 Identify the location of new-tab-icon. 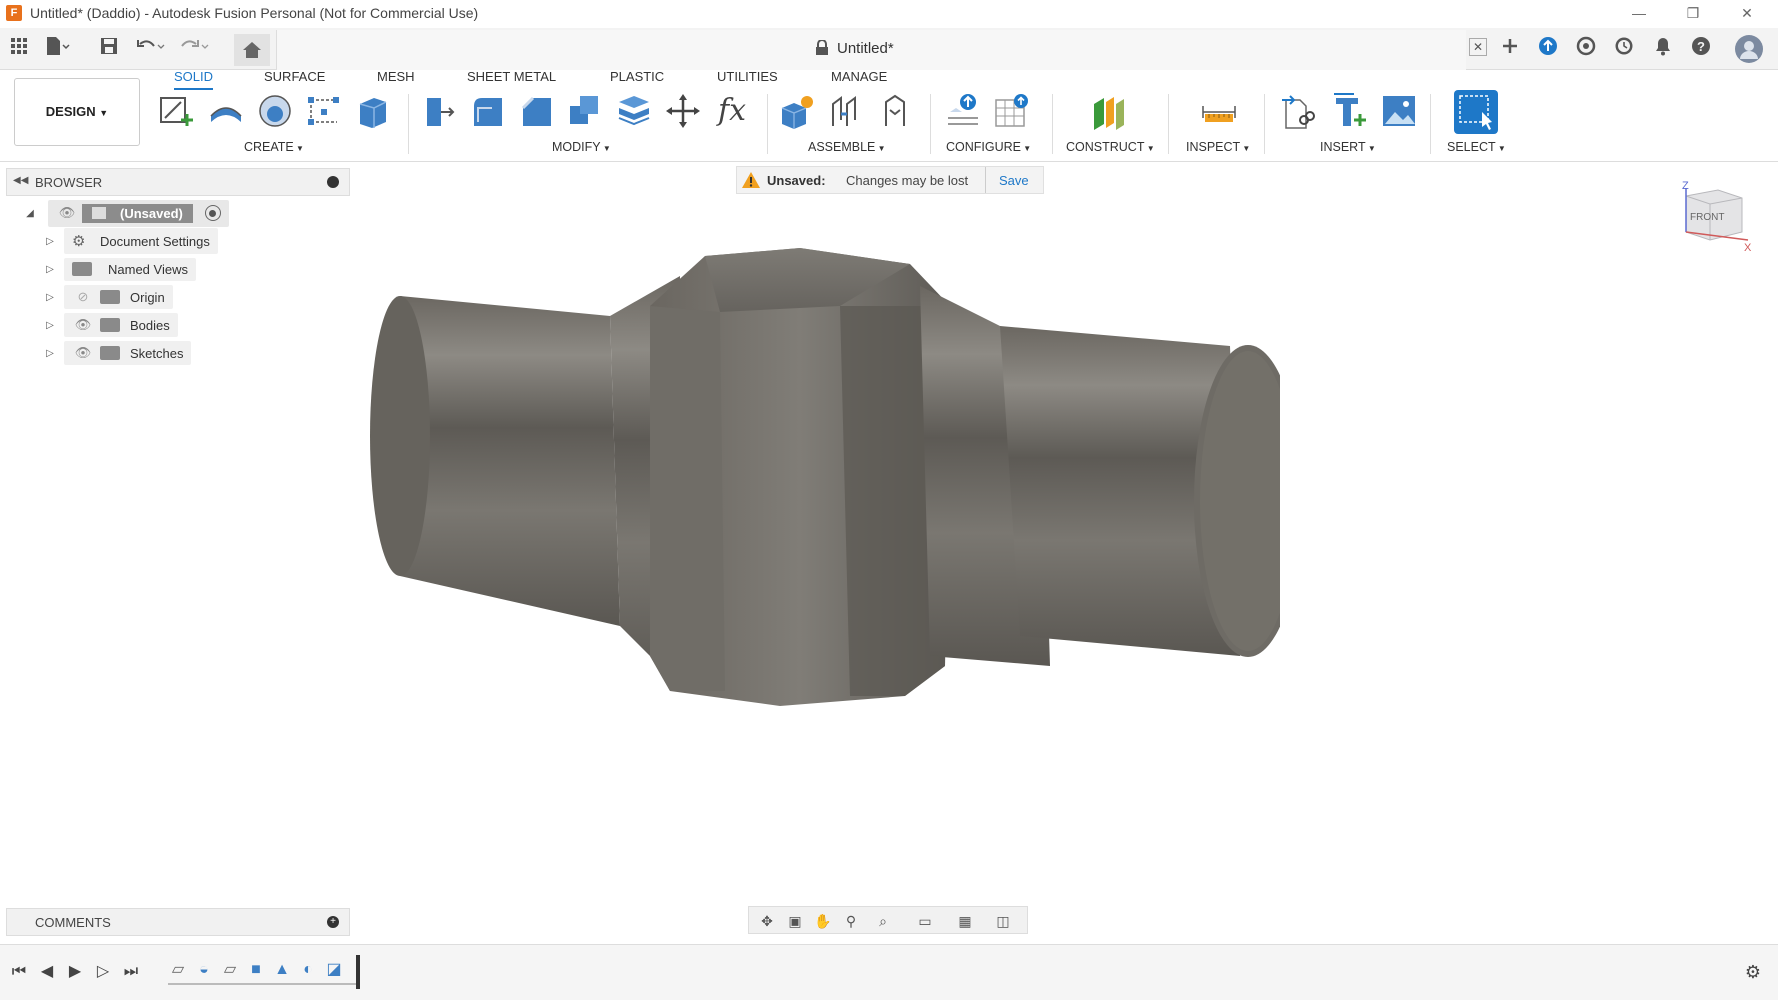
(1510, 49).